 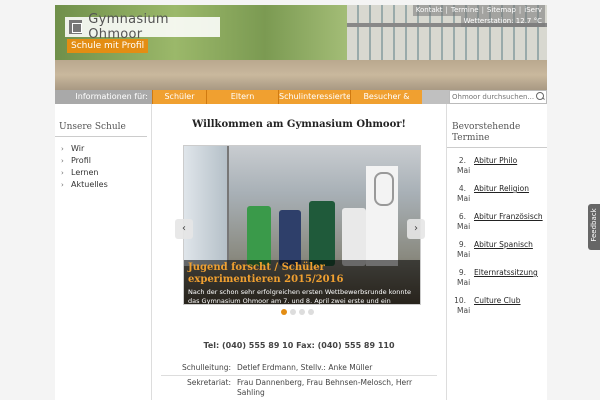 I want to click on info-key: Schulleitung:, so click(x=206, y=367).